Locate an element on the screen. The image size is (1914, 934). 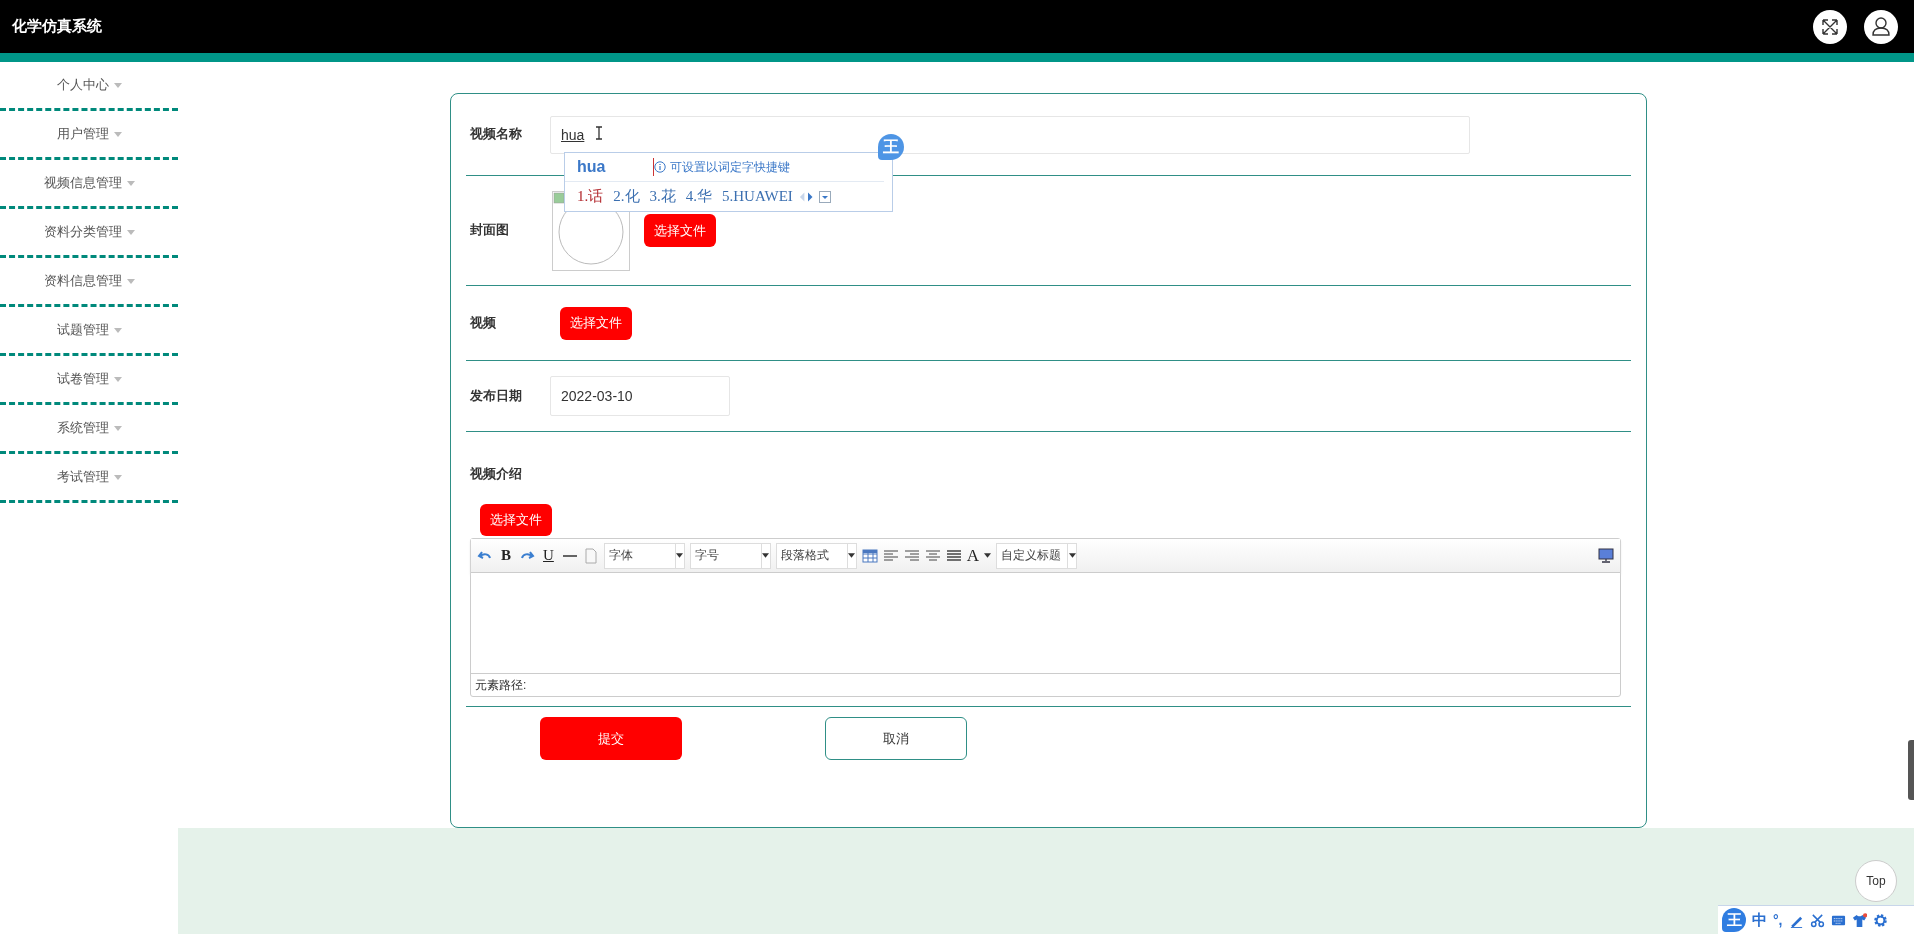
bold-button: B is located at coordinates (506, 555).